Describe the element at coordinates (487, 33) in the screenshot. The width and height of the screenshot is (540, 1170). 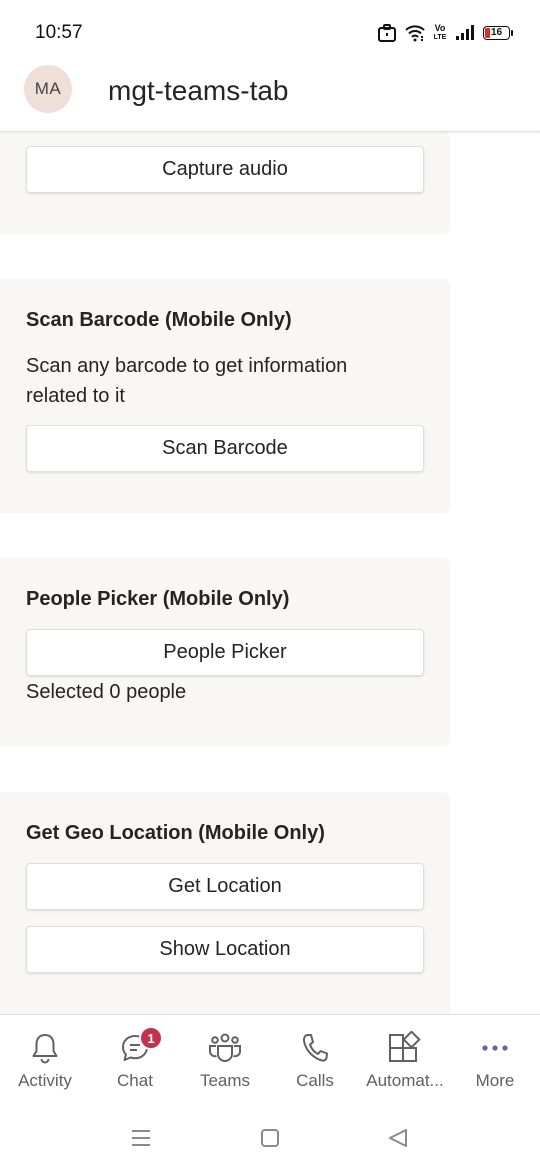
I see `battery-fill` at that location.